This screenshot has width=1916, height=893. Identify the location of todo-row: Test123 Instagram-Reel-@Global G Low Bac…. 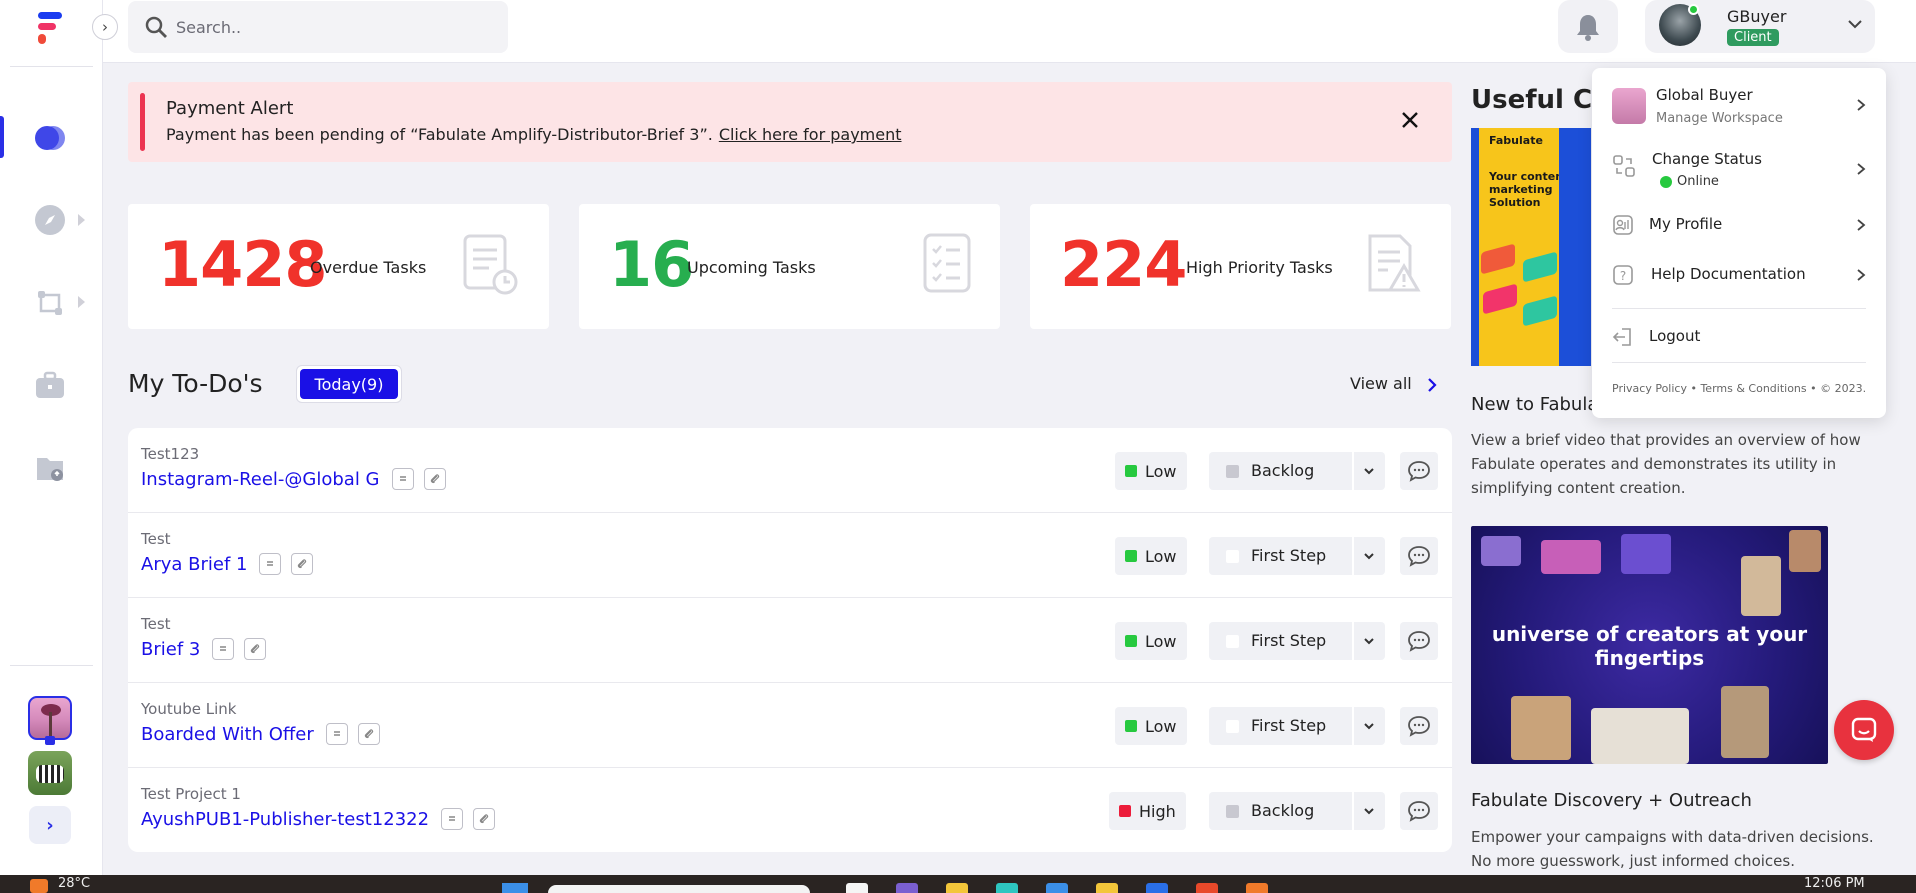
(790, 470).